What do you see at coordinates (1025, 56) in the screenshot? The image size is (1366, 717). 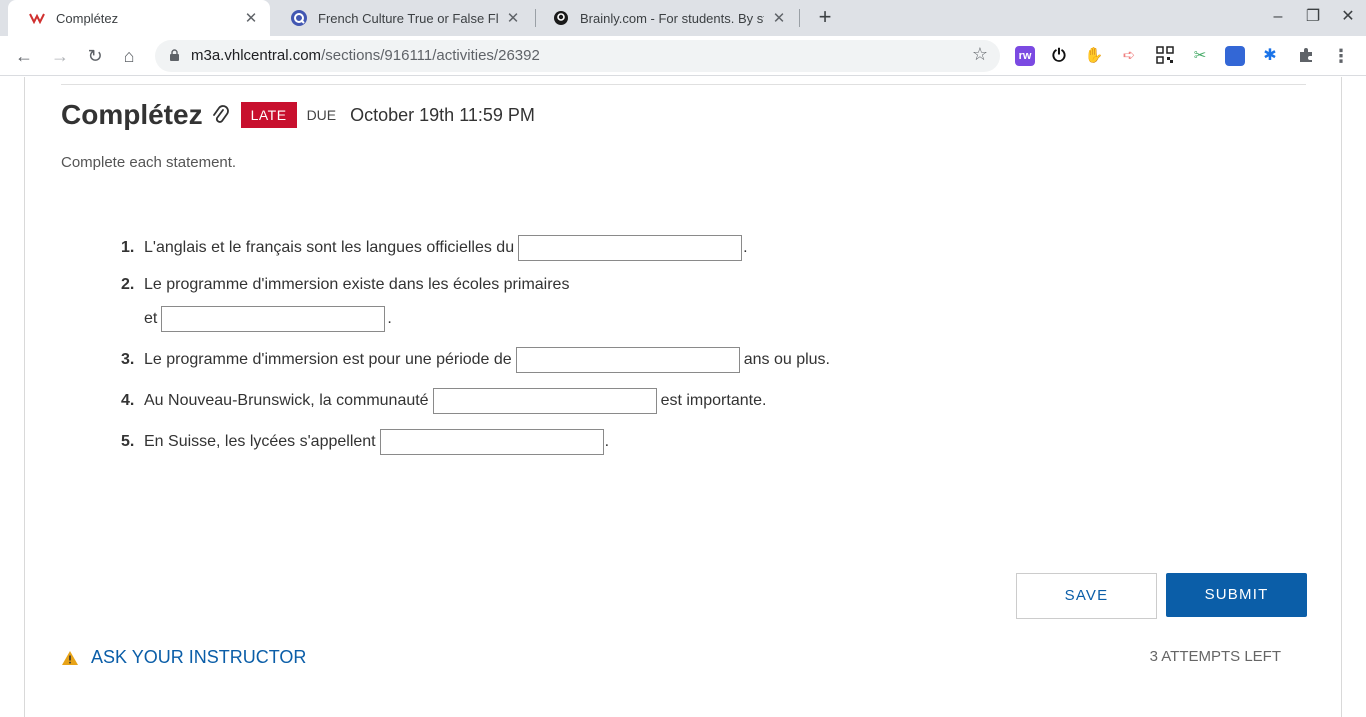 I see `extension-rw-icon: rw` at bounding box center [1025, 56].